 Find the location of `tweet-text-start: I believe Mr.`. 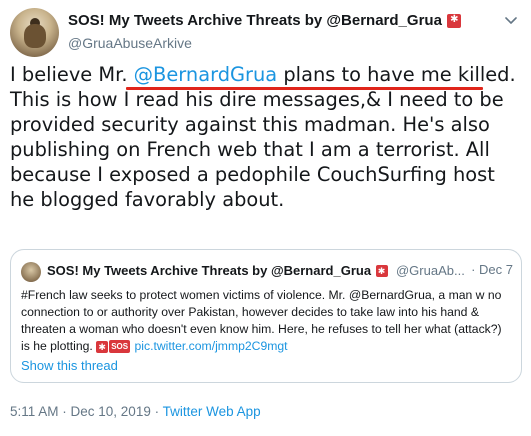

tweet-text-start: I believe Mr. is located at coordinates (72, 74).